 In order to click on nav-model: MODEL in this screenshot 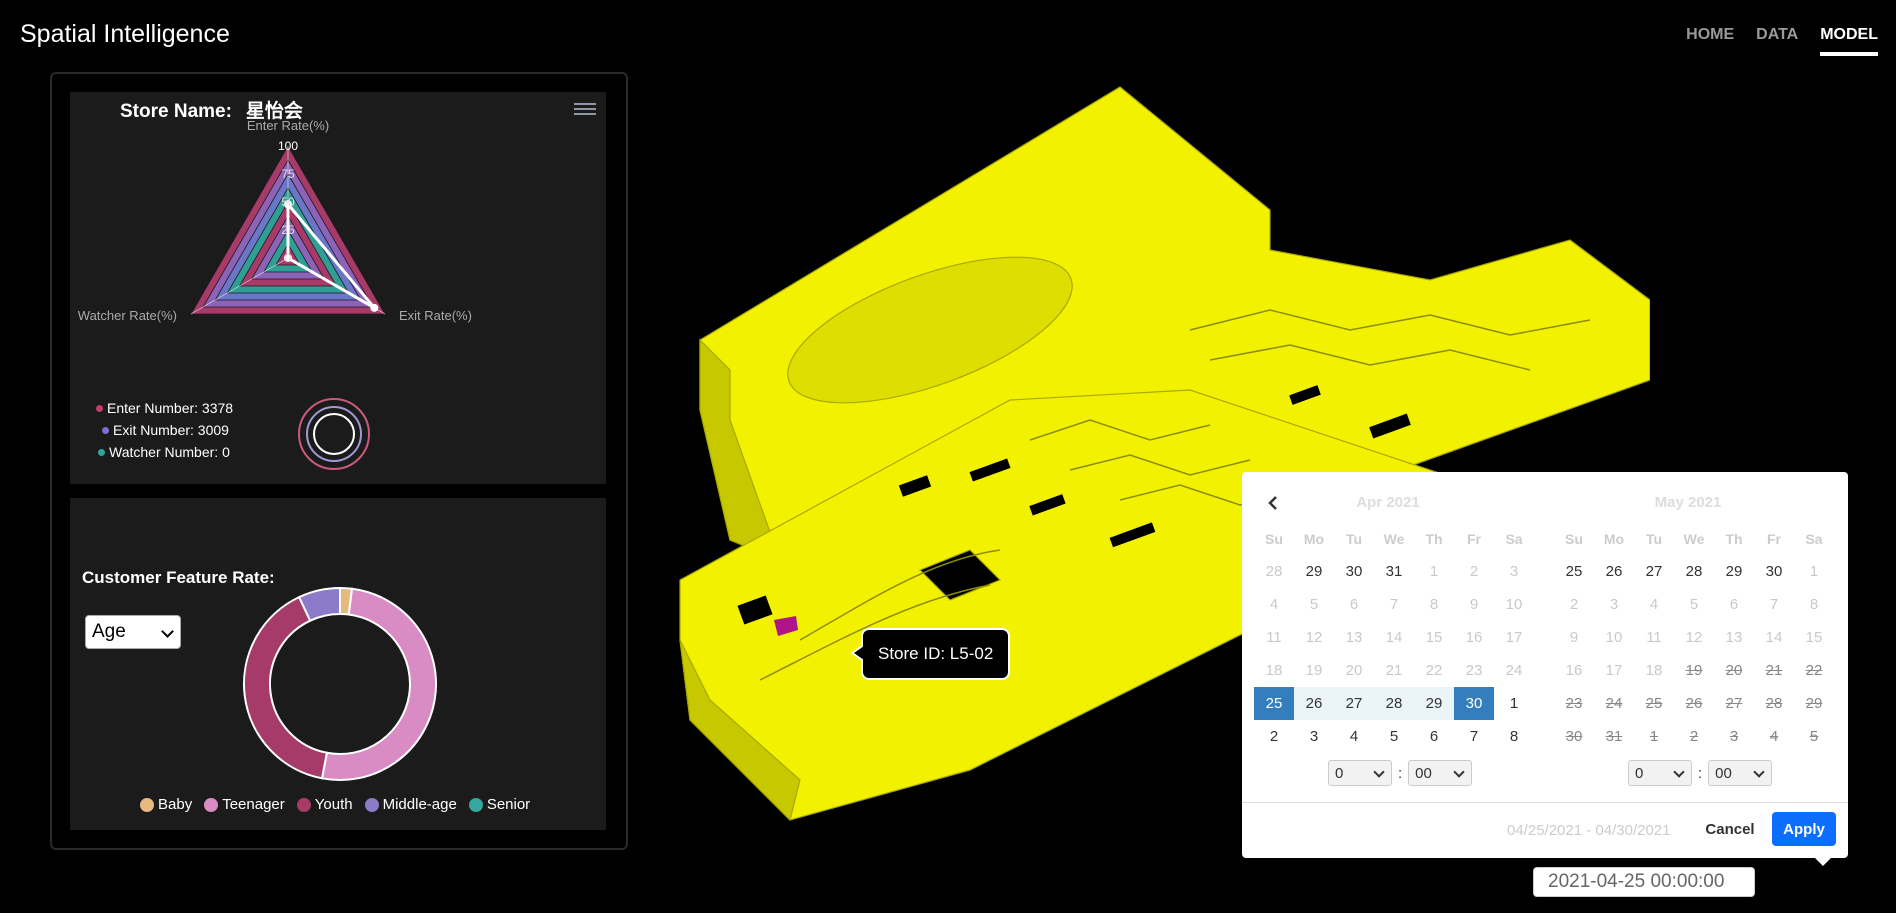, I will do `click(1849, 41)`.